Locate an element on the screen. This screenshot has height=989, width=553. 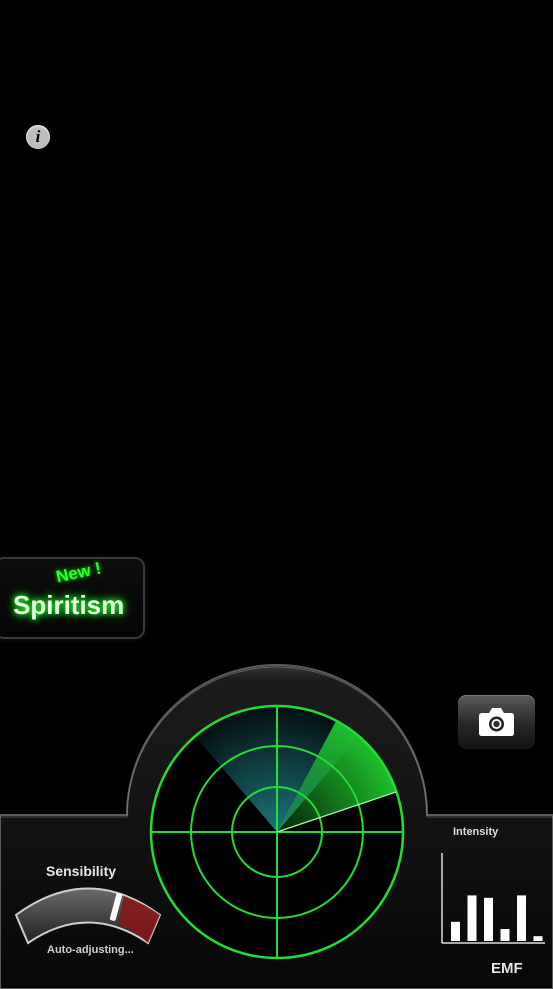
intensity-title: Intensity is located at coordinates (476, 832).